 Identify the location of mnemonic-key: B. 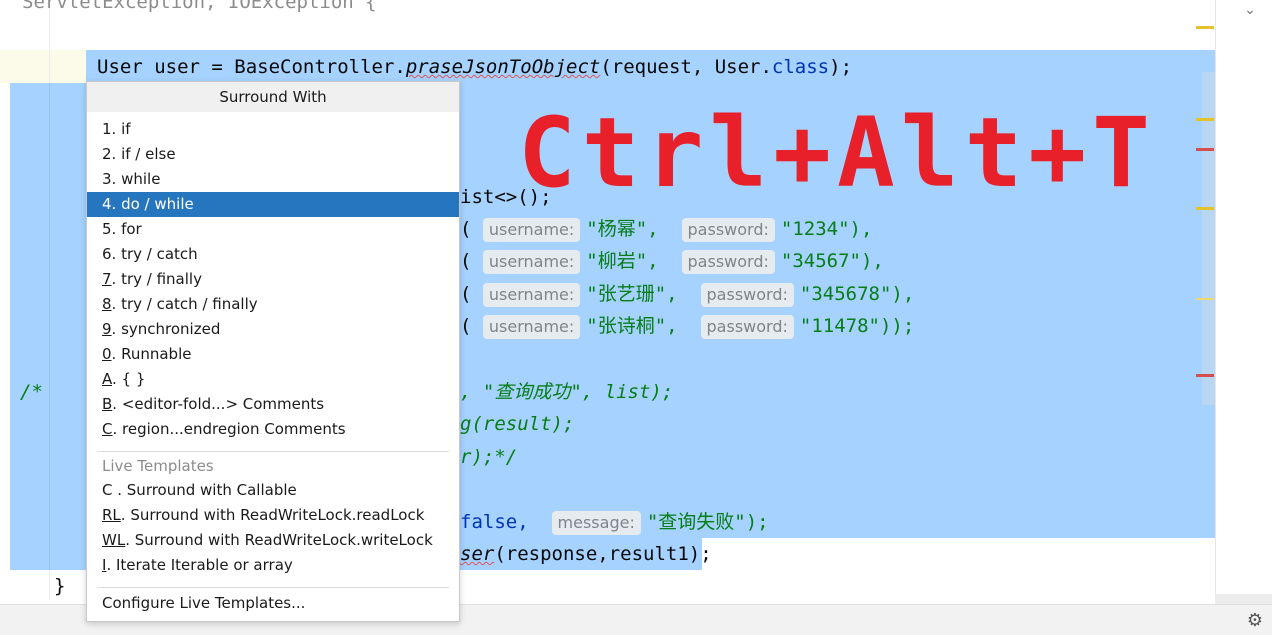
(107, 404).